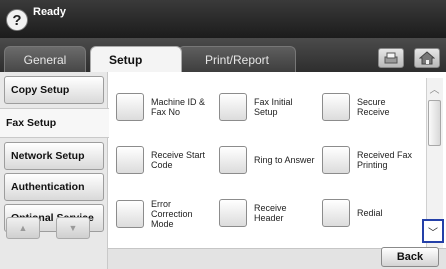 This screenshot has width=446, height=269. I want to click on option-label-line2: Setup, so click(266, 112).